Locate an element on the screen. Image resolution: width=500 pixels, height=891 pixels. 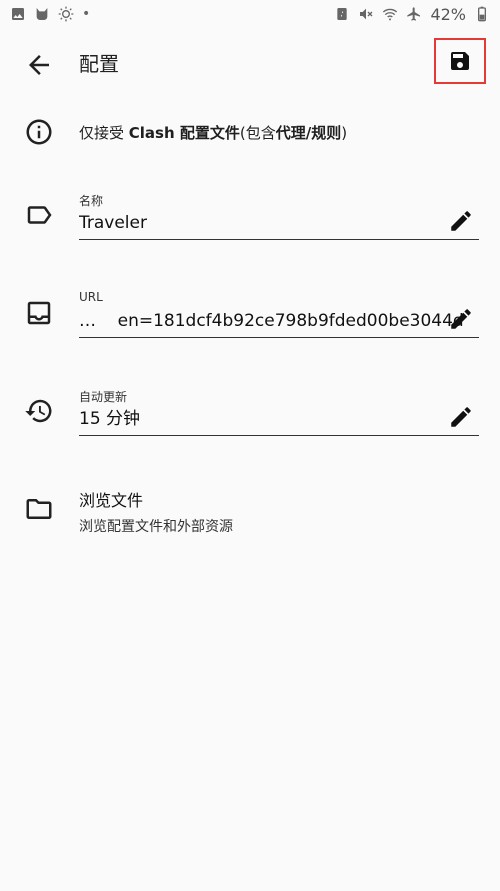
cat-icon is located at coordinates (42, 14).